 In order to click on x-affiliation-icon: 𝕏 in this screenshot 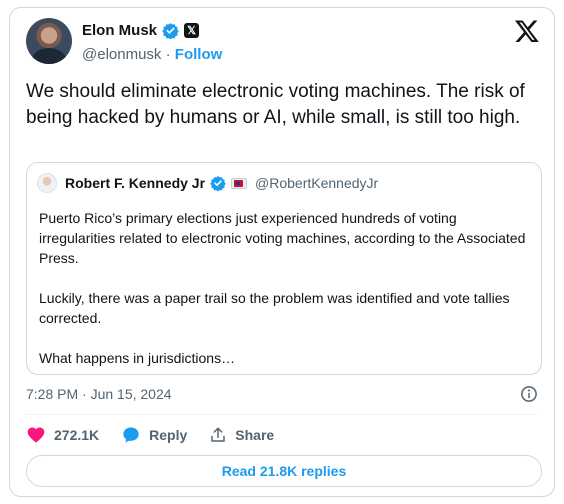, I will do `click(192, 30)`.